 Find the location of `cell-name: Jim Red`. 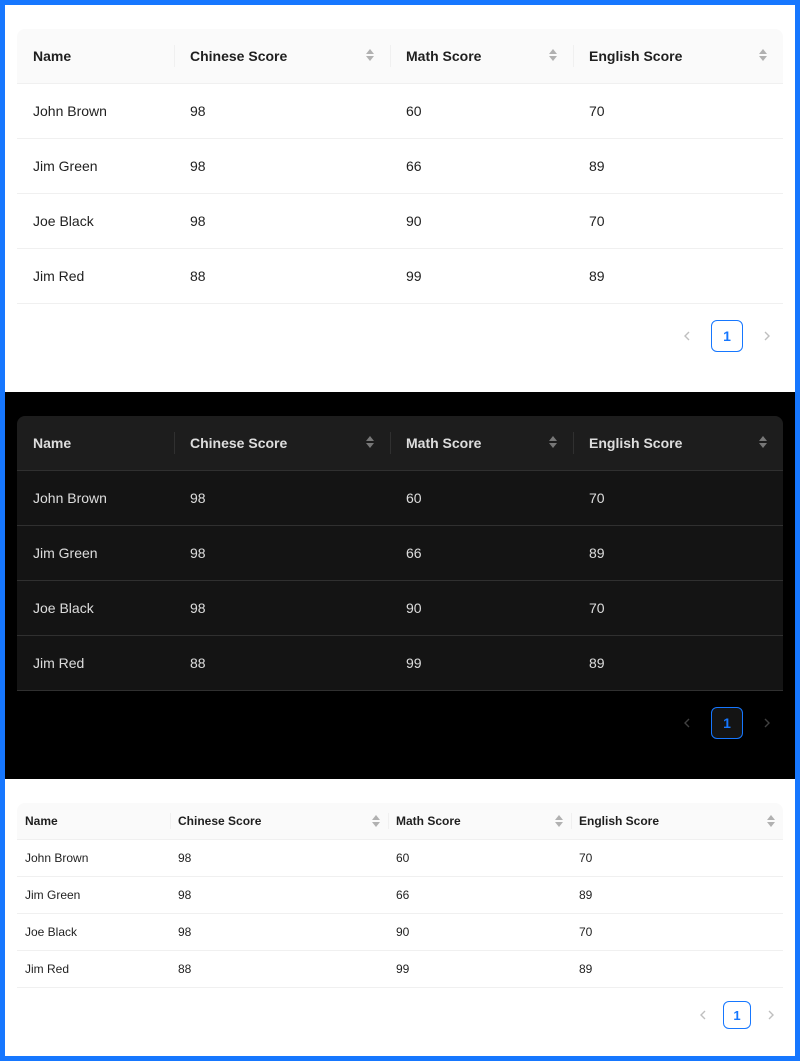

cell-name: Jim Red is located at coordinates (93, 969).